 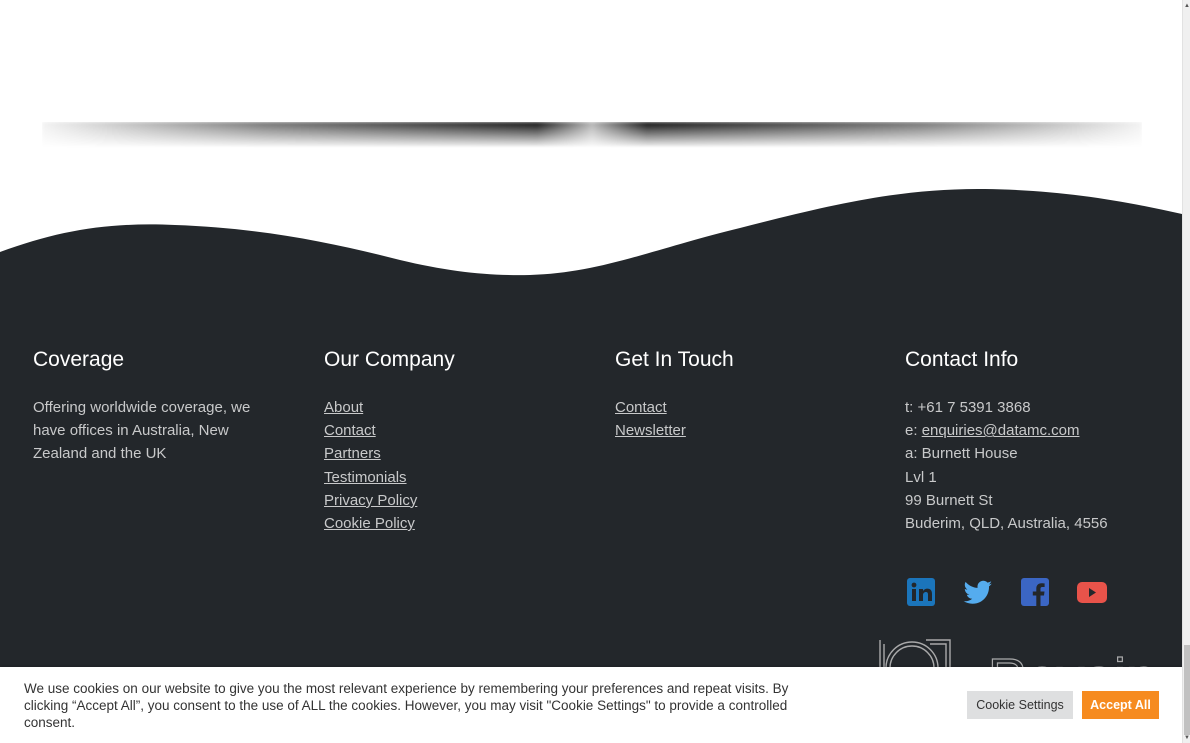 I want to click on twitter-icon, so click(x=977, y=592).